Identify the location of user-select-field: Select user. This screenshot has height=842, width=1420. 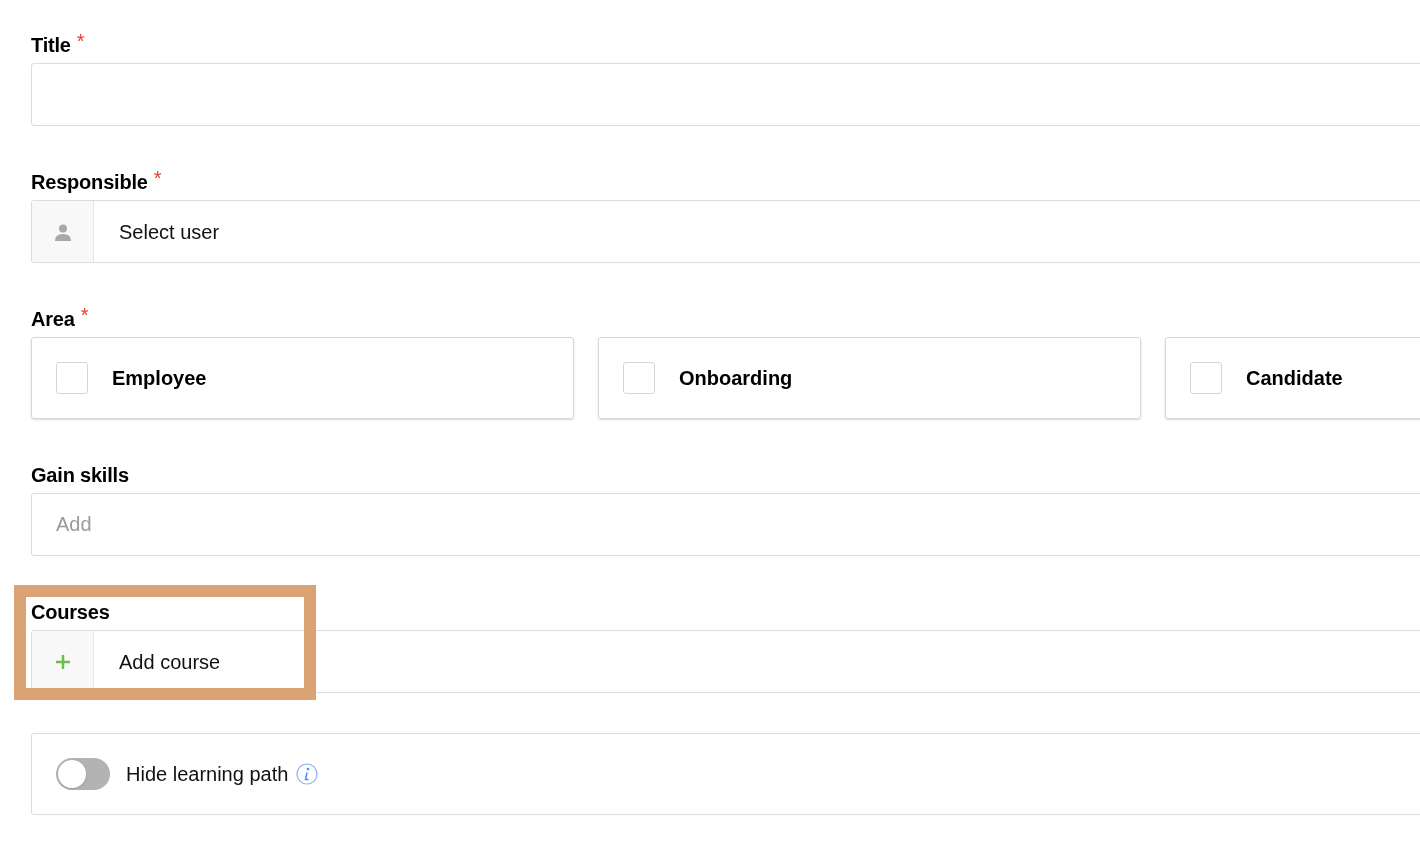
(725, 231).